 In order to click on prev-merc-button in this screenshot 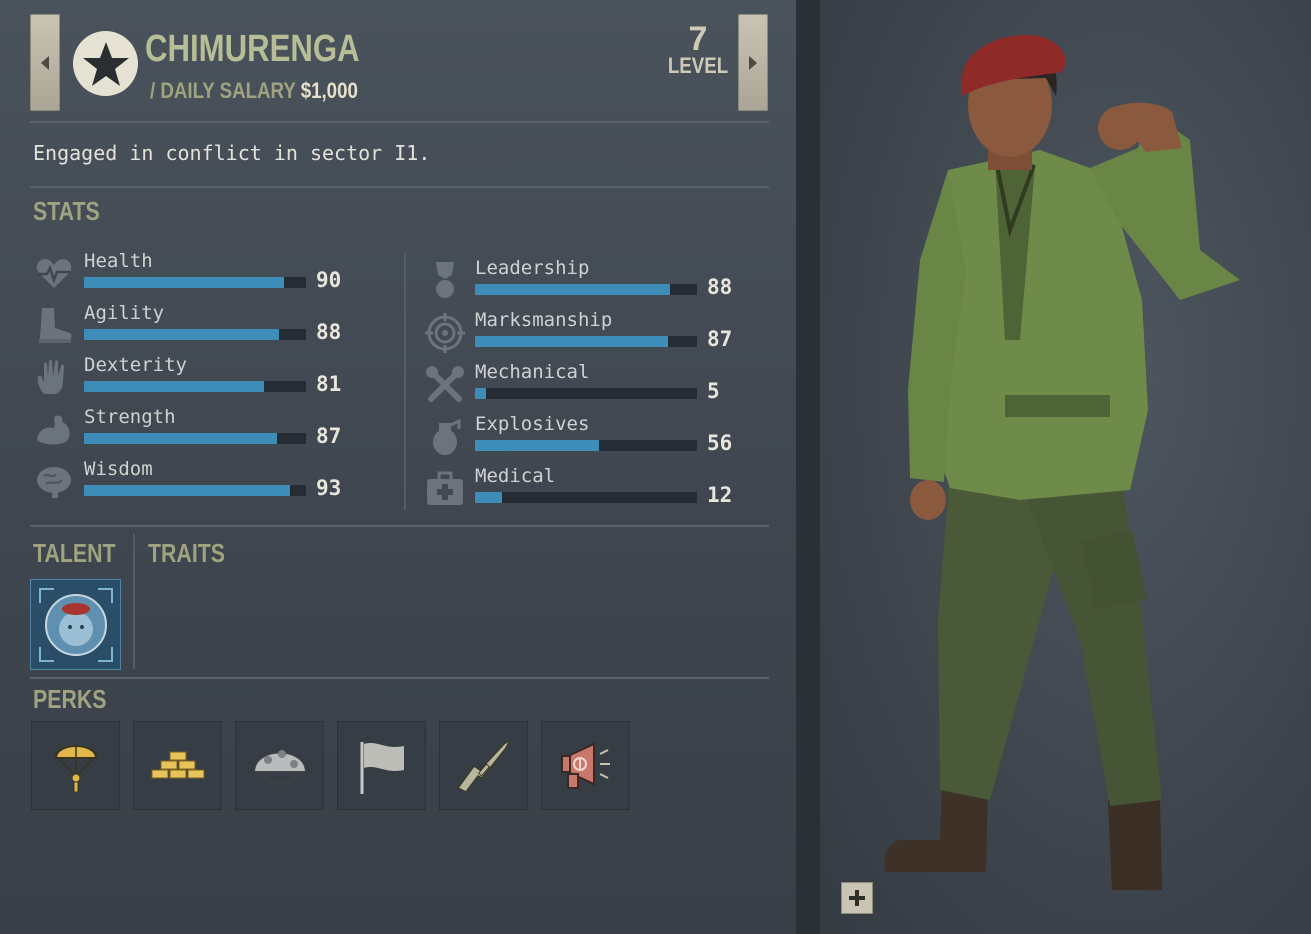, I will do `click(45, 62)`.